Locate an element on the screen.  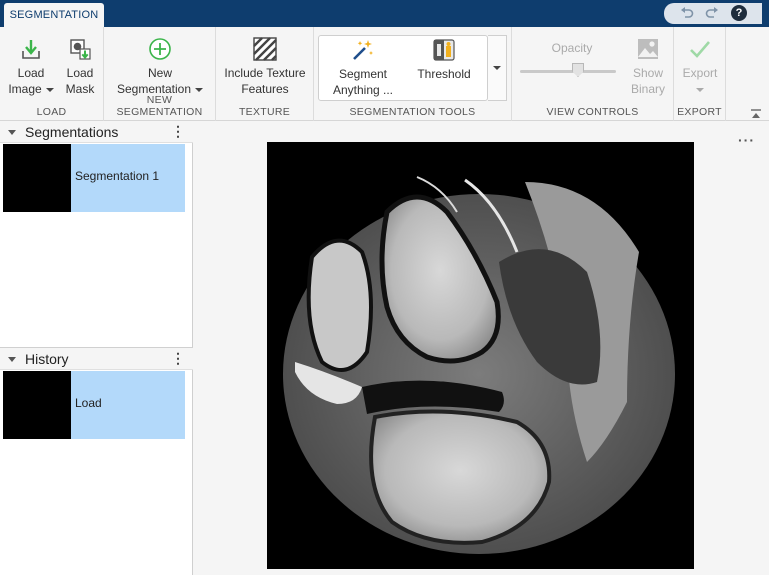
group-label-load: LOAD is located at coordinates (51, 112).